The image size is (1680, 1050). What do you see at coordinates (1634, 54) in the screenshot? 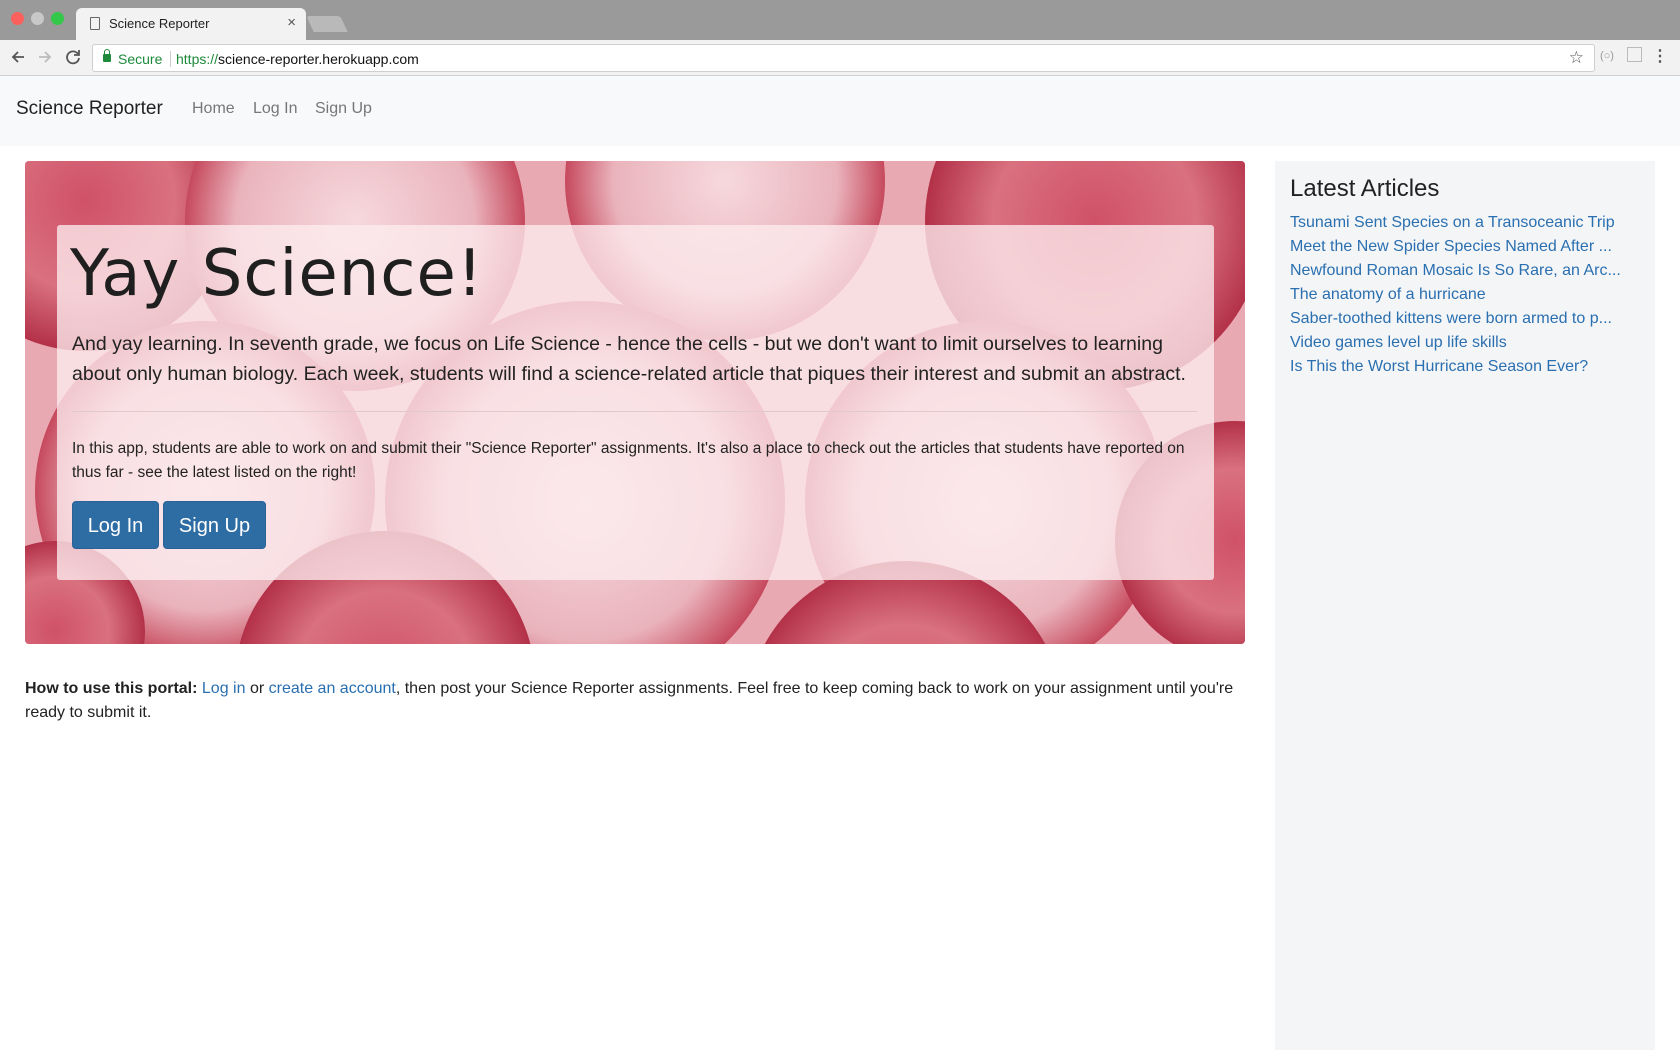
I see `extension-box-icon` at bounding box center [1634, 54].